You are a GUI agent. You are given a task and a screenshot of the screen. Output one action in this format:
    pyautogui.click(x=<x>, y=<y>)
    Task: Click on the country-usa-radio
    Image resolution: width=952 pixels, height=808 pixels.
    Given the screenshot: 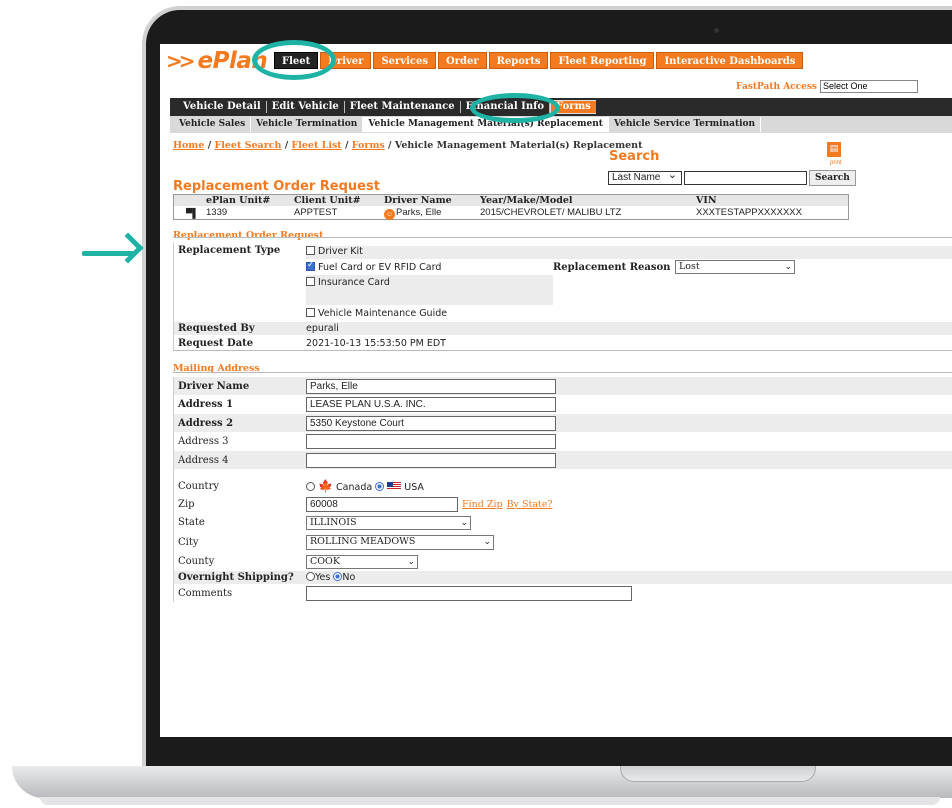 What is the action you would take?
    pyautogui.click(x=380, y=486)
    